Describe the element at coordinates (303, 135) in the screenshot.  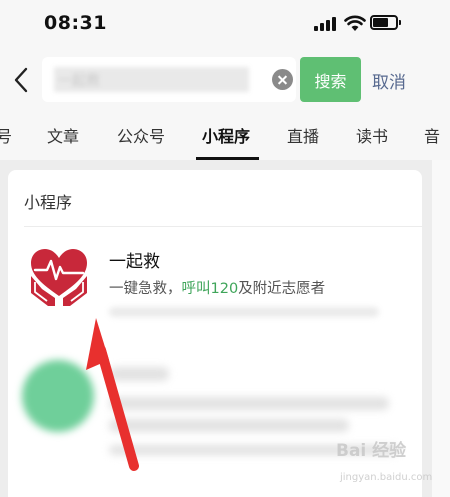
I see `tab-live: 直播` at that location.